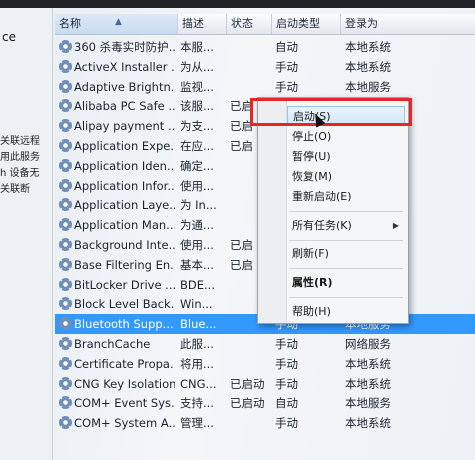  What do you see at coordinates (310, 253) in the screenshot?
I see `menu-item-refresh-label: 刷新(F)` at bounding box center [310, 253].